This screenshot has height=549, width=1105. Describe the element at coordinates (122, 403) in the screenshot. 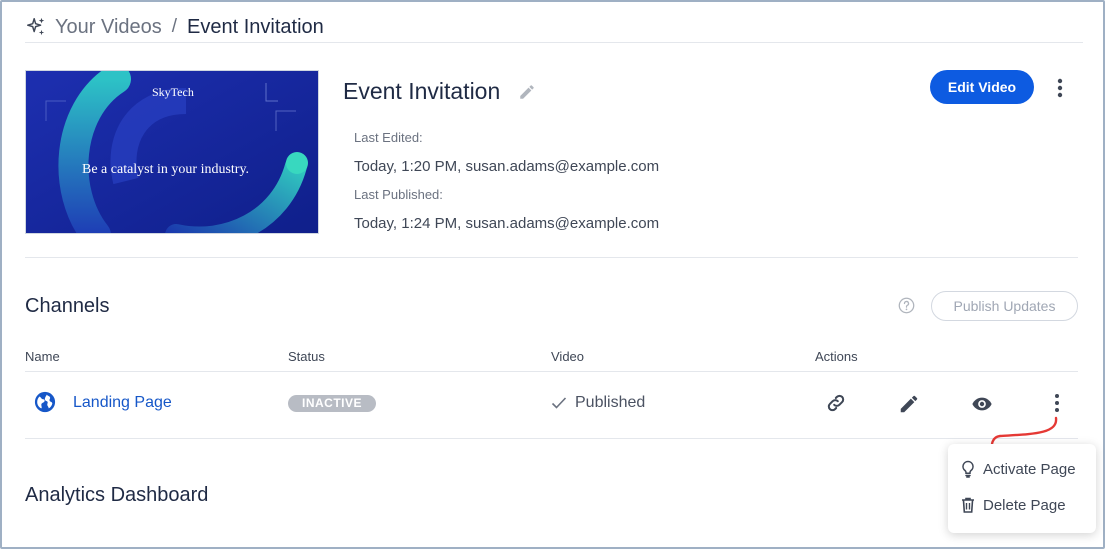

I see `landing-page-link: Landing Page` at that location.